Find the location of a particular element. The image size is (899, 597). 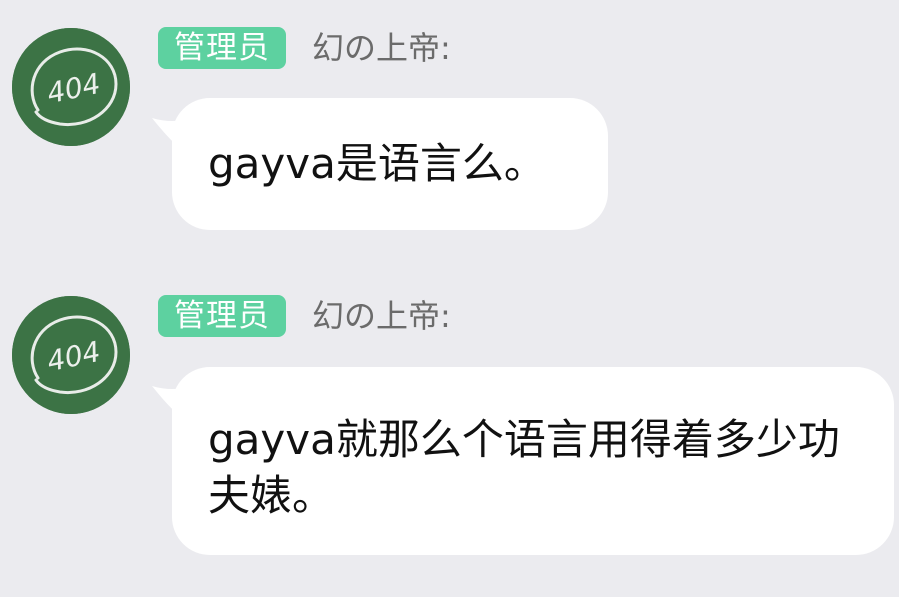

message-text: gayva是语言么。 is located at coordinates (377, 163).